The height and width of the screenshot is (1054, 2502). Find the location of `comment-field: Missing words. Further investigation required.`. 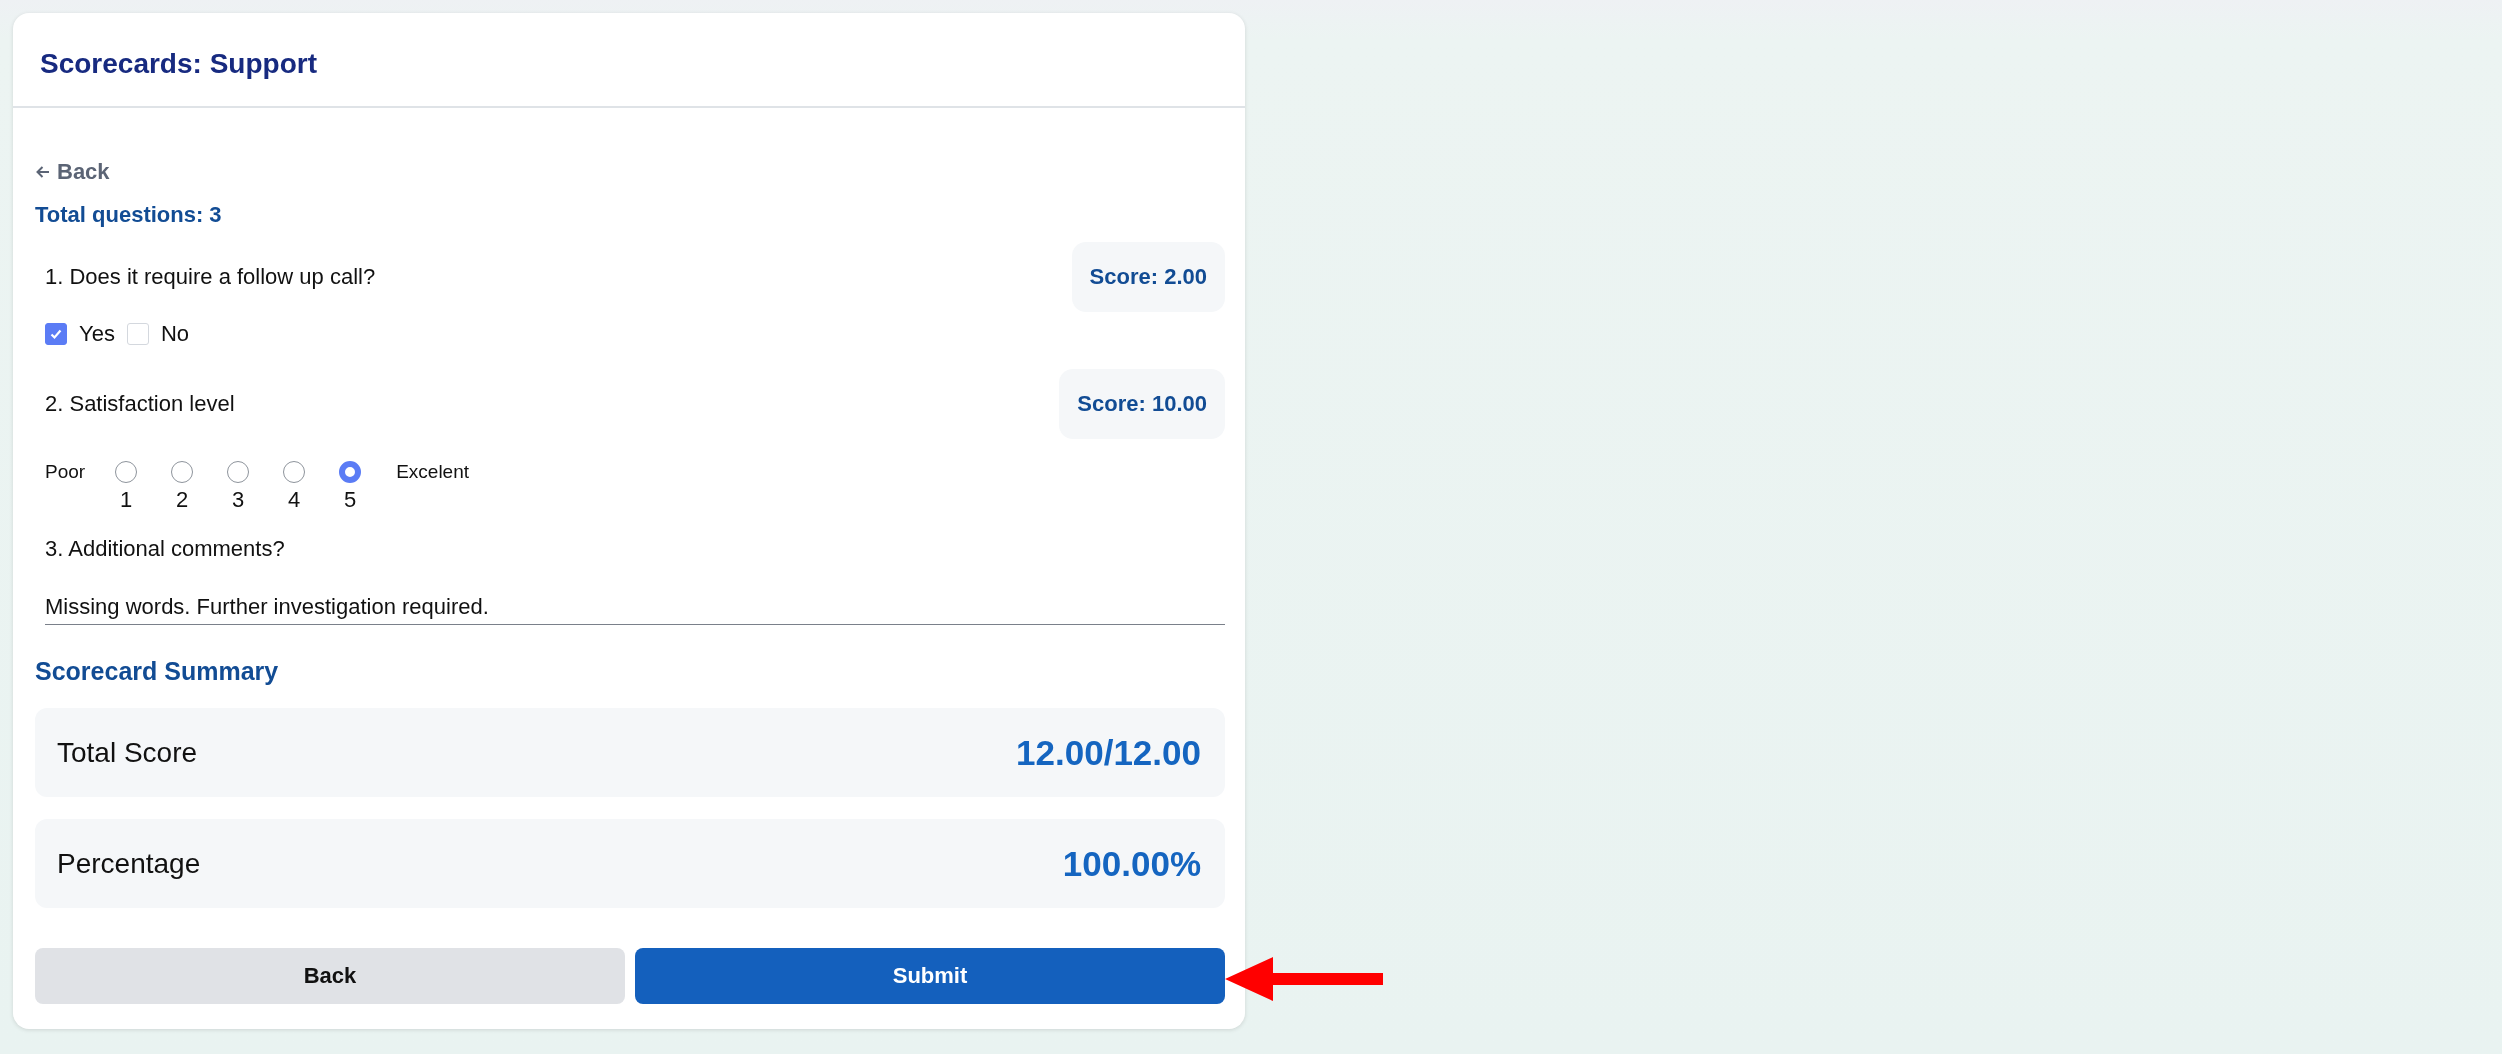

comment-field: Missing words. Further investigation required. is located at coordinates (635, 609).